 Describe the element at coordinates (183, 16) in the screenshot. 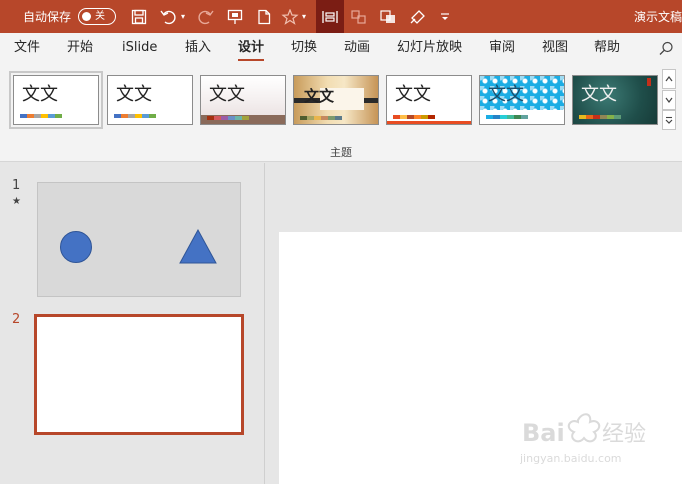

I see `undo-dropdown-icon: ▾` at that location.